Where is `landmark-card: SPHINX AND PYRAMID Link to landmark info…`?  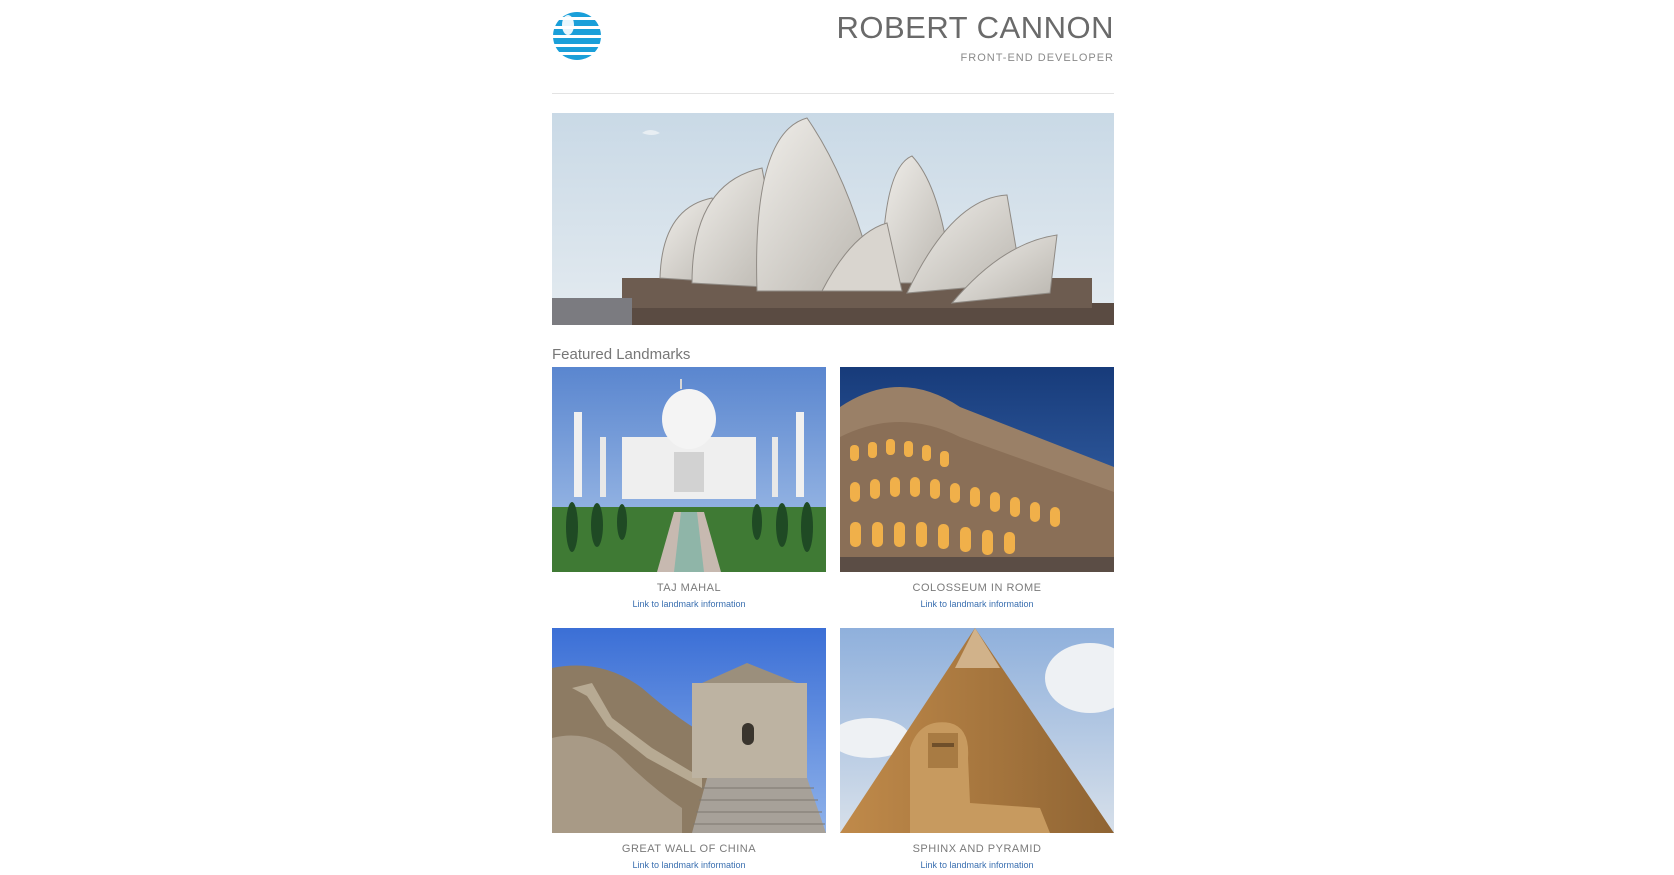 landmark-card: SPHINX AND PYRAMID Link to landmark info… is located at coordinates (977, 749).